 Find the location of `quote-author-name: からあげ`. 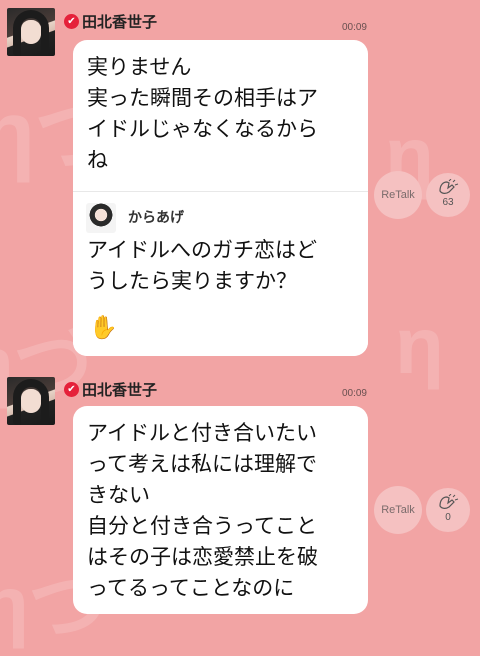

quote-author-name: からあげ is located at coordinates (156, 218).